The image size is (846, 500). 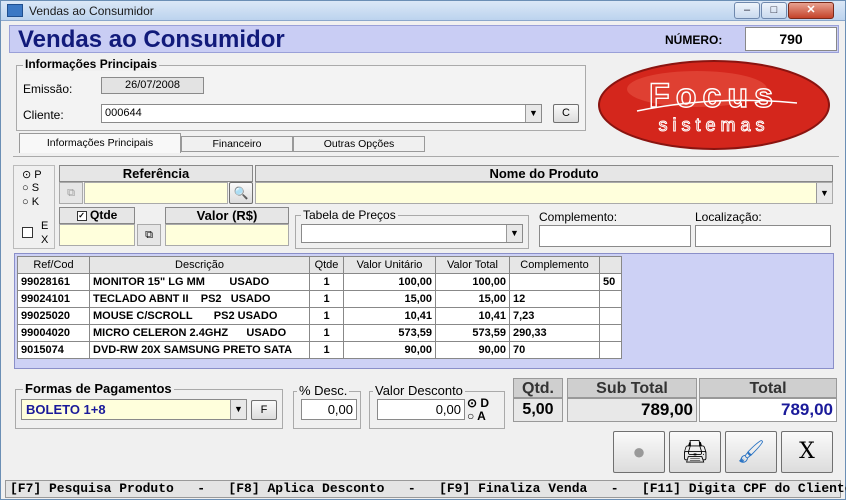 What do you see at coordinates (359, 144) in the screenshot?
I see `tab-outras-opcoes: Outras Opções` at bounding box center [359, 144].